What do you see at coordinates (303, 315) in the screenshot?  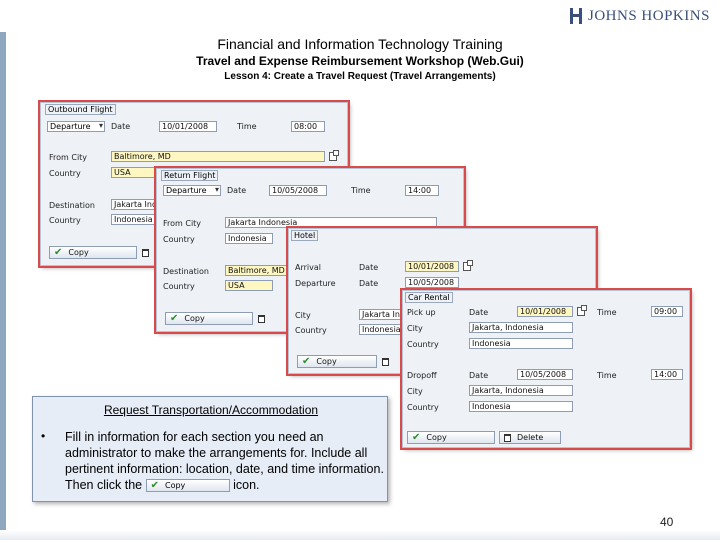 I see `hotel-city-label: City` at bounding box center [303, 315].